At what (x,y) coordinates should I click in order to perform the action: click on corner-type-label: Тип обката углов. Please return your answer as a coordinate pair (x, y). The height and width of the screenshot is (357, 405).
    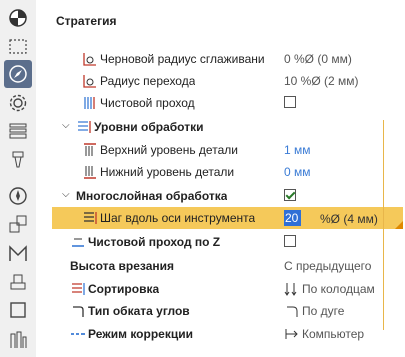
    Looking at the image, I should click on (139, 311).